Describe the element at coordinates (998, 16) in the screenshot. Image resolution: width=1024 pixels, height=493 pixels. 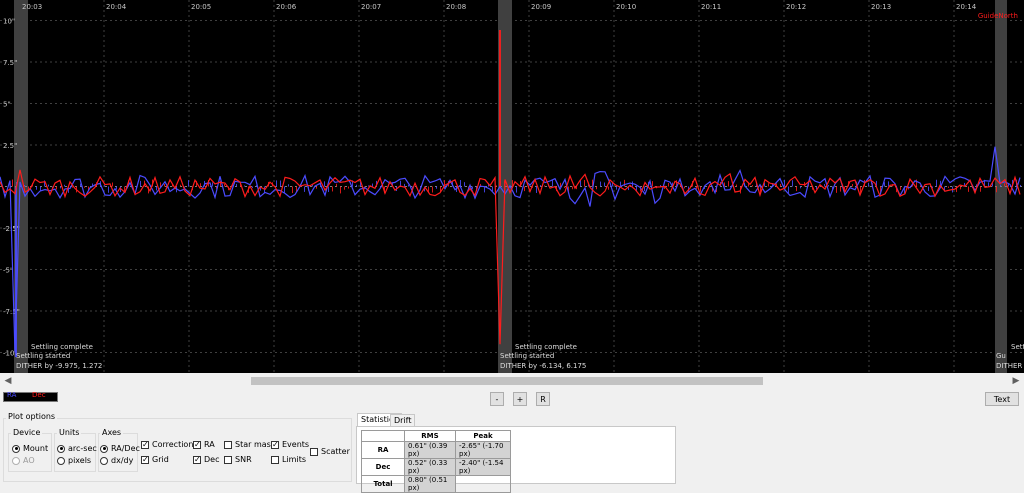
I see `corner-label: GuideNorth` at that location.